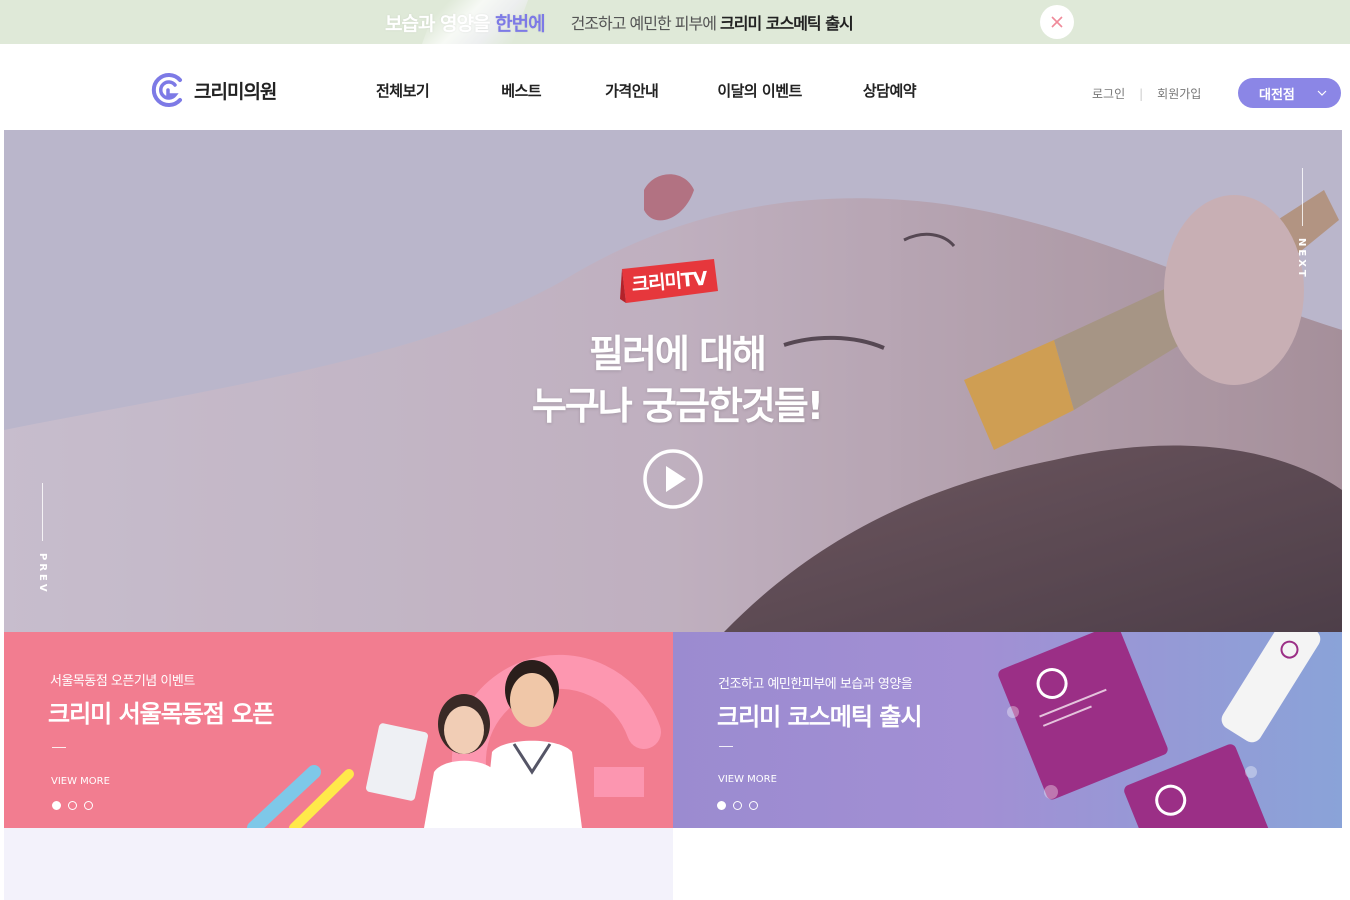 This screenshot has width=1350, height=900. What do you see at coordinates (645, 23) in the screenshot?
I see `promo-subtext-plain: 건조하고 예민한 피부에` at bounding box center [645, 23].